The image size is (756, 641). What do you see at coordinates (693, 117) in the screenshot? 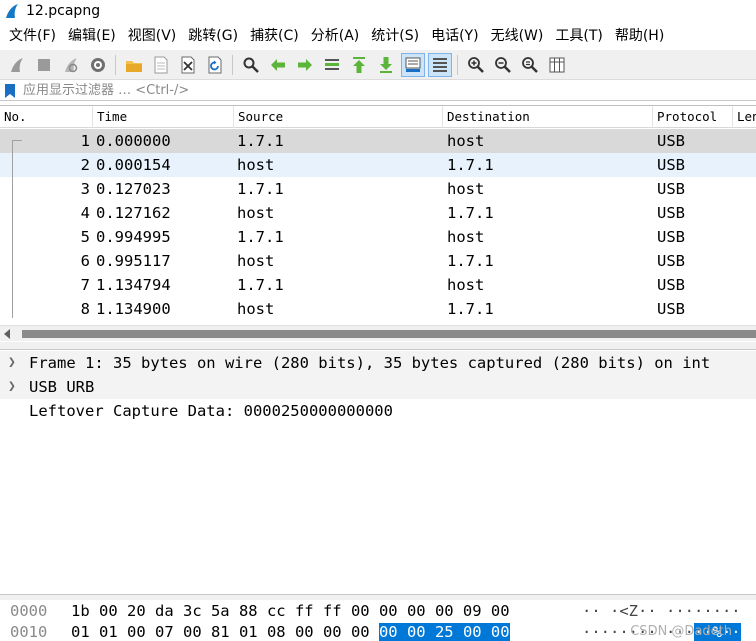
I see `column-header-protocol: Protocol` at bounding box center [693, 117].